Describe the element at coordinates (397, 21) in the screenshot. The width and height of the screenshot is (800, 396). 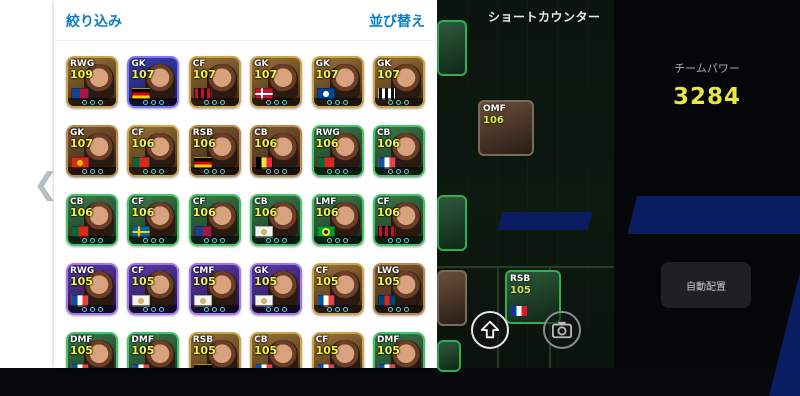
I see `sort-button: 並び替え` at that location.